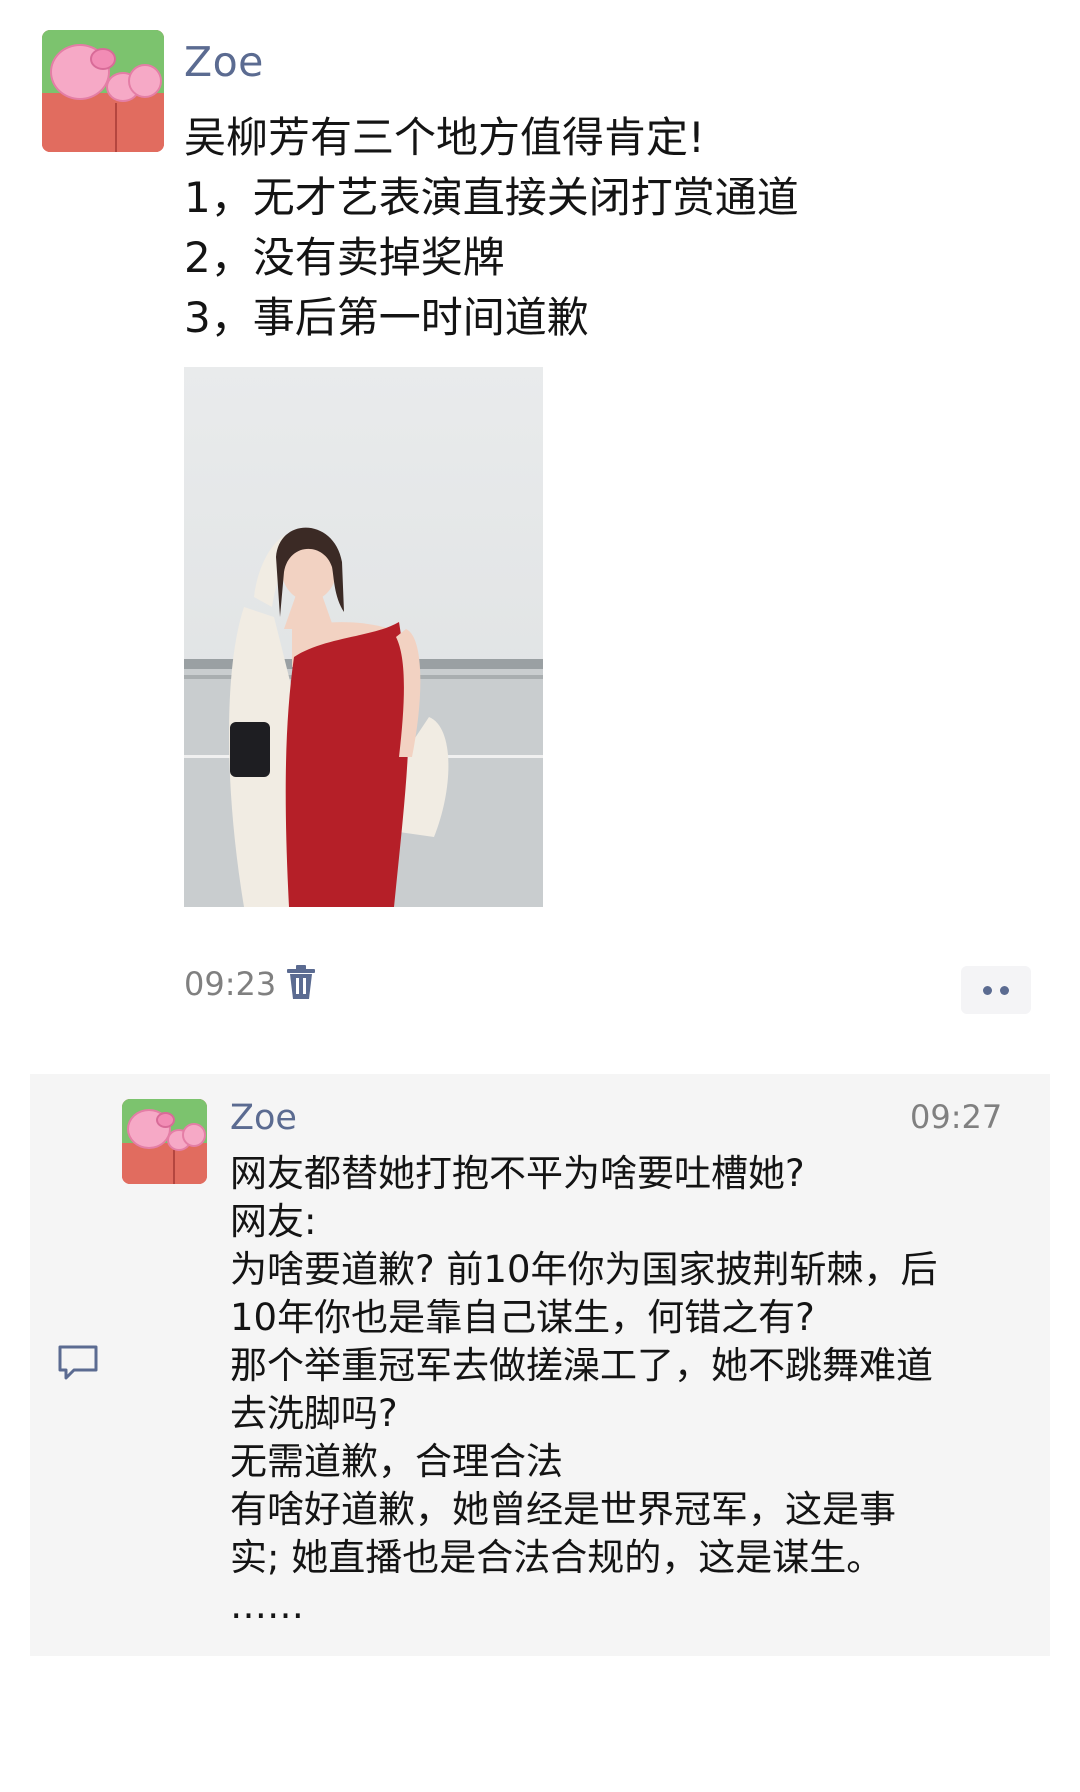 The image size is (1080, 1792). I want to click on post-timestamp: 09:23, so click(230, 984).